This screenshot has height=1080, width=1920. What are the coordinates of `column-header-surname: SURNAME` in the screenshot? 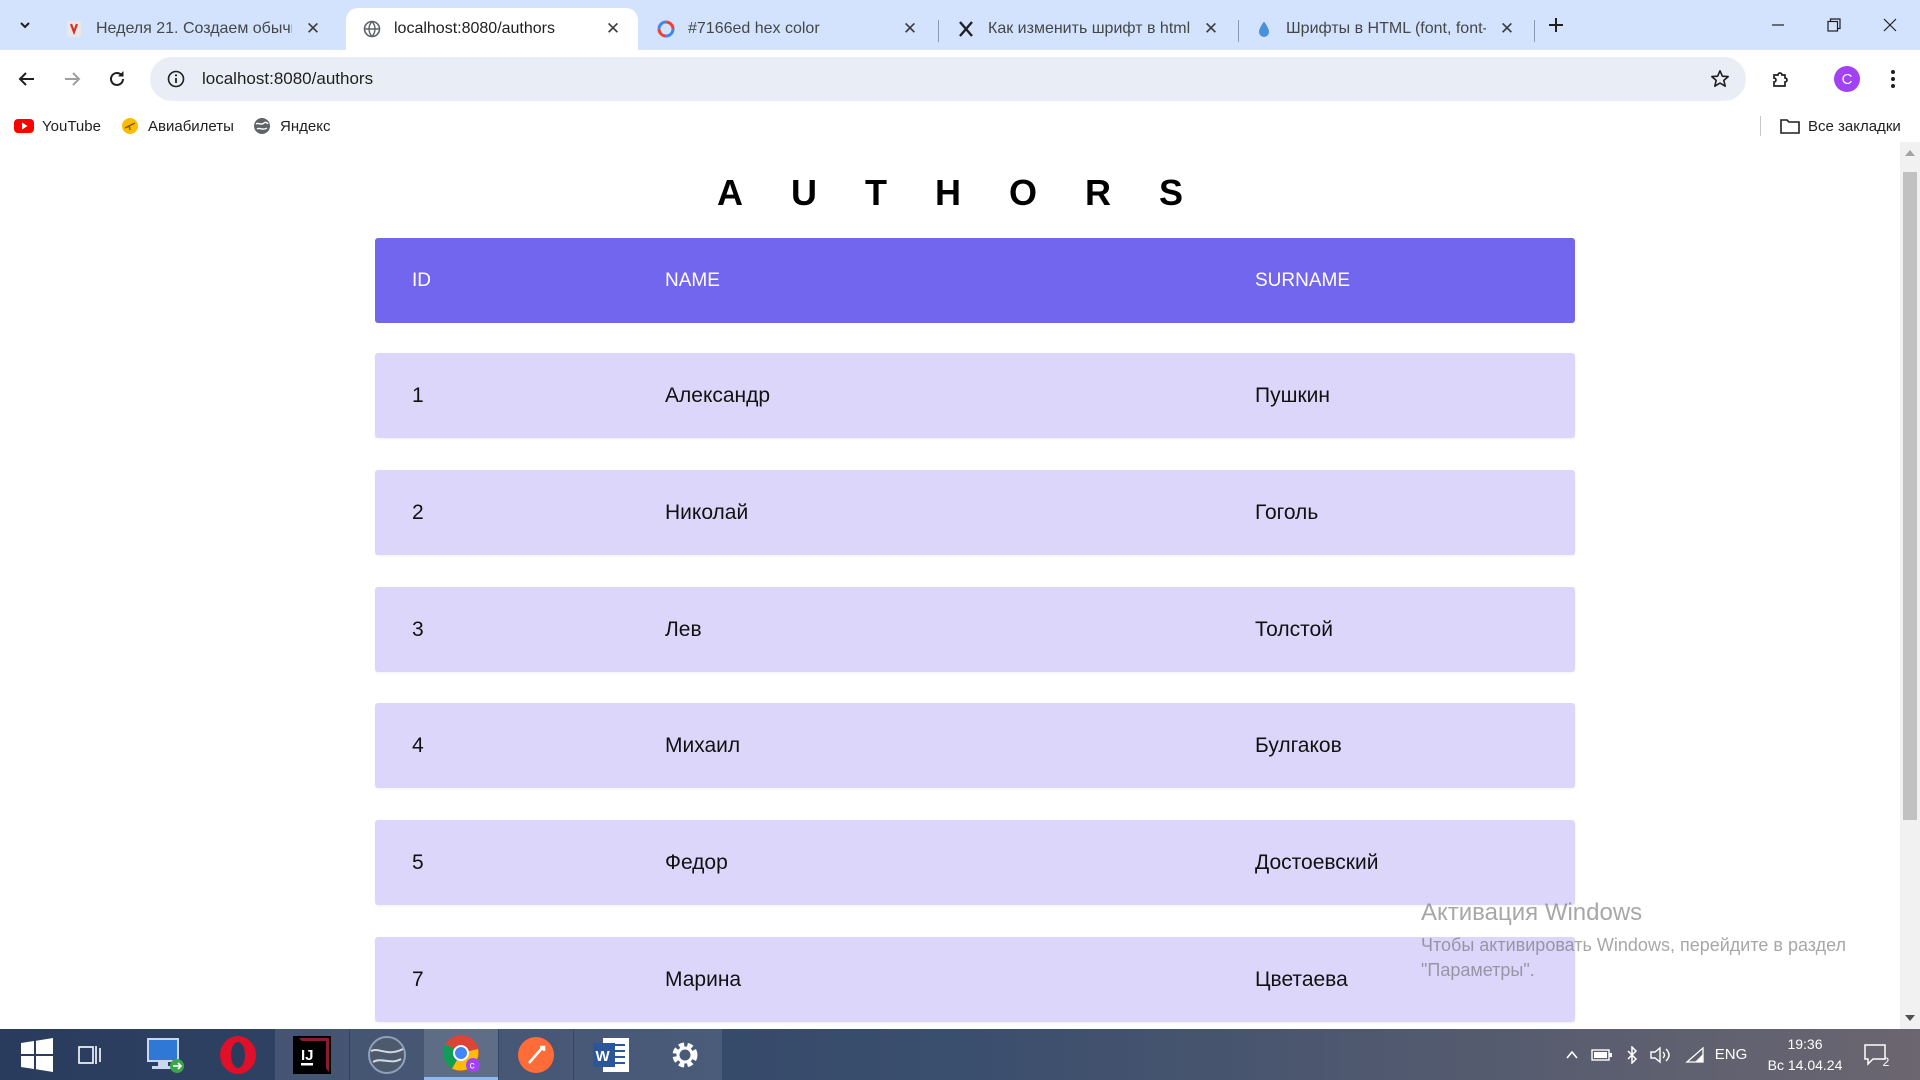 It's located at (1303, 280).